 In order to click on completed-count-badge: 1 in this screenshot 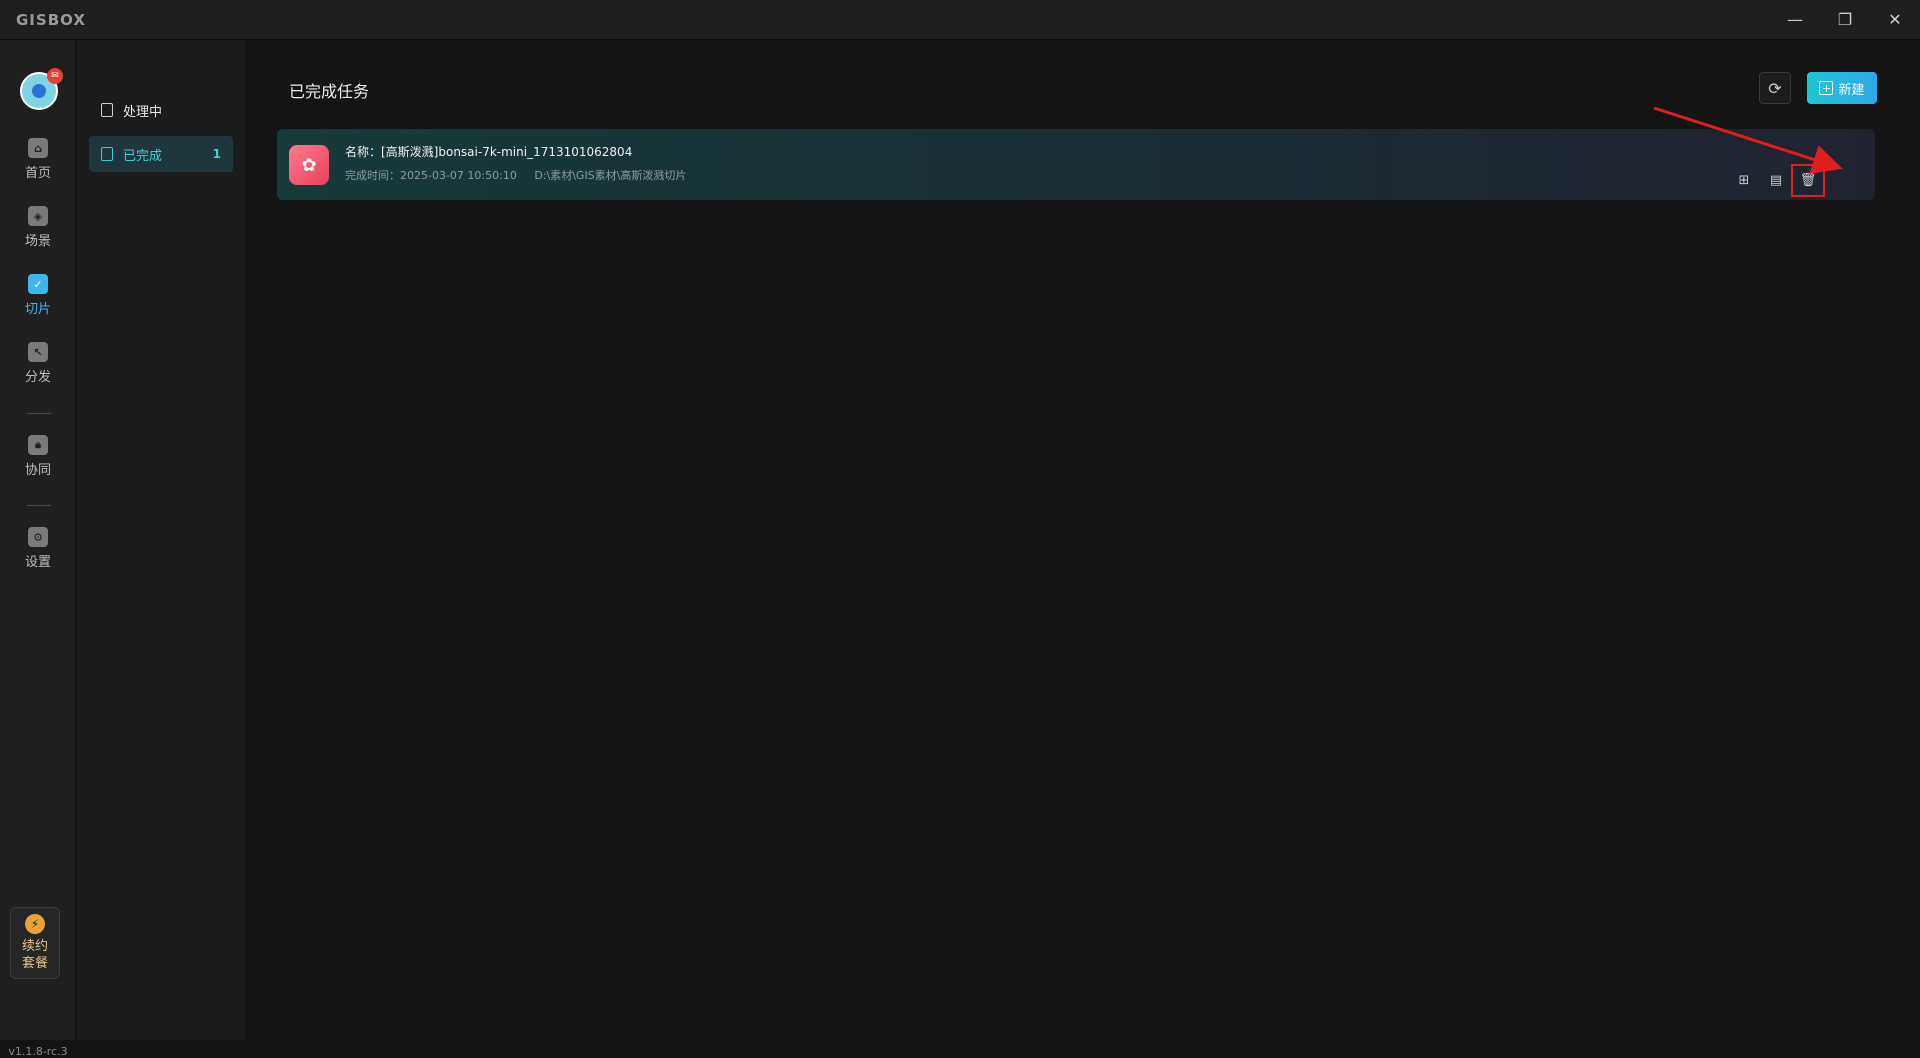, I will do `click(216, 154)`.